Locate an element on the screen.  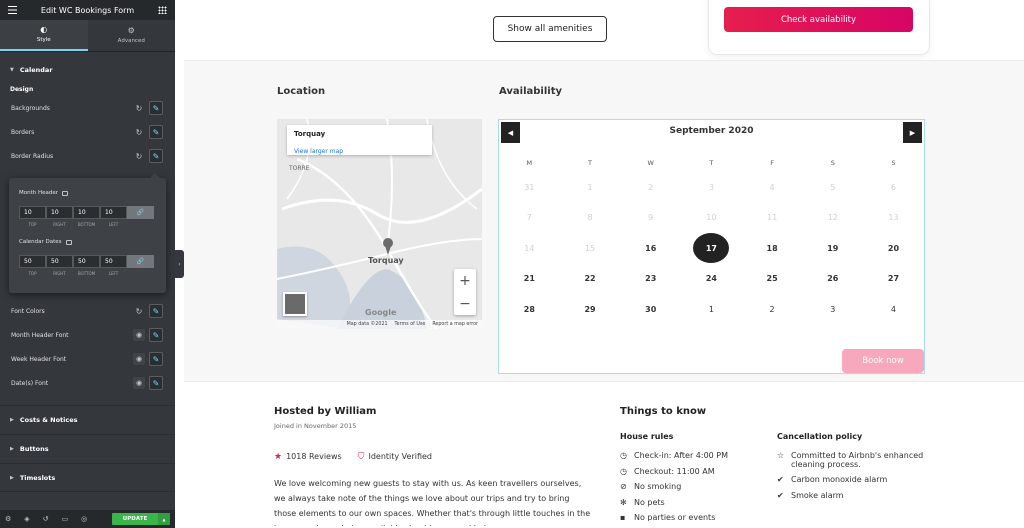
report-error-link: Report a map error is located at coordinates (455, 324).